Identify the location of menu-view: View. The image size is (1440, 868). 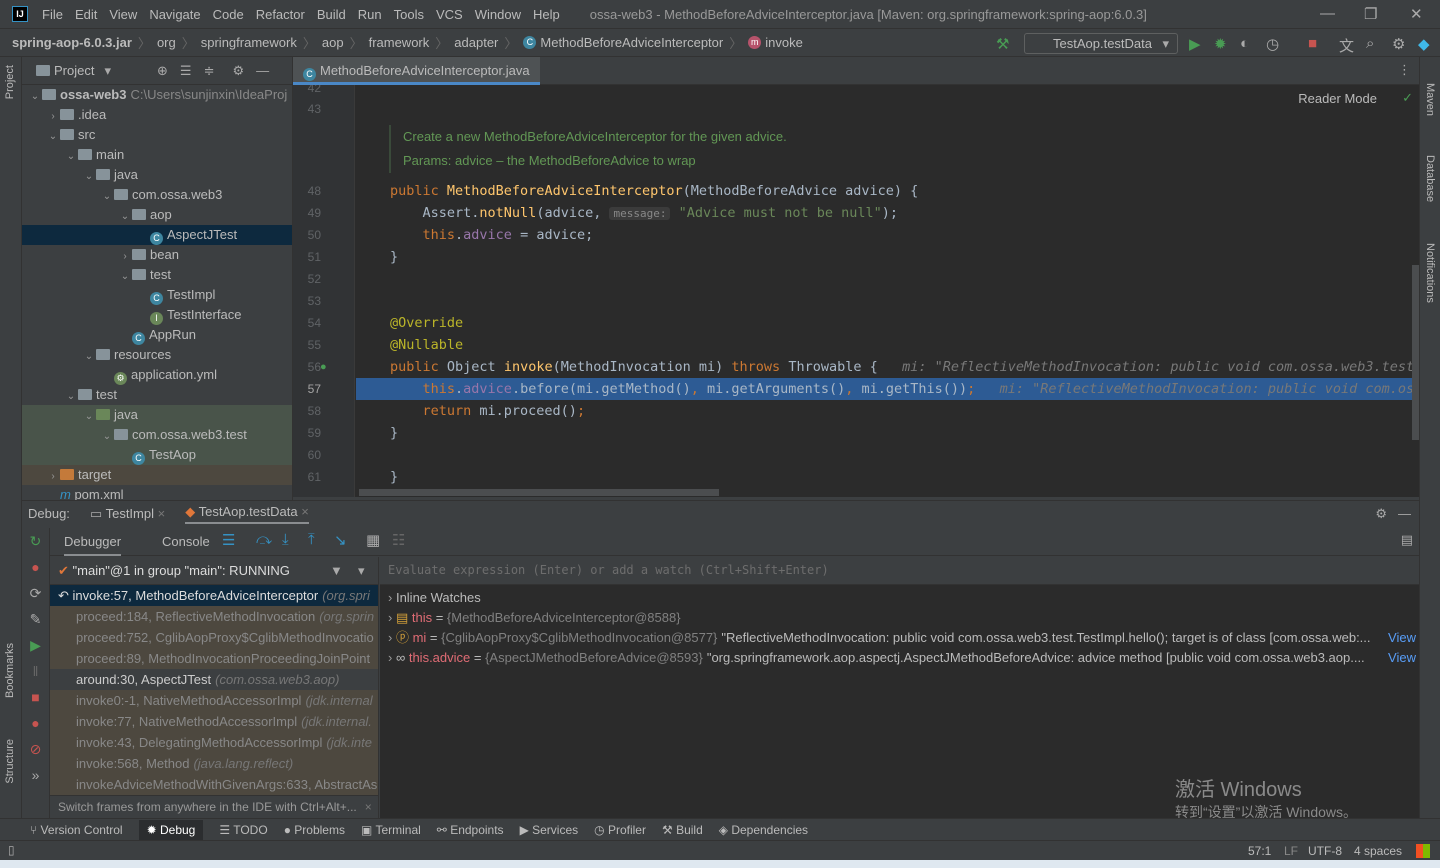
(123, 14).